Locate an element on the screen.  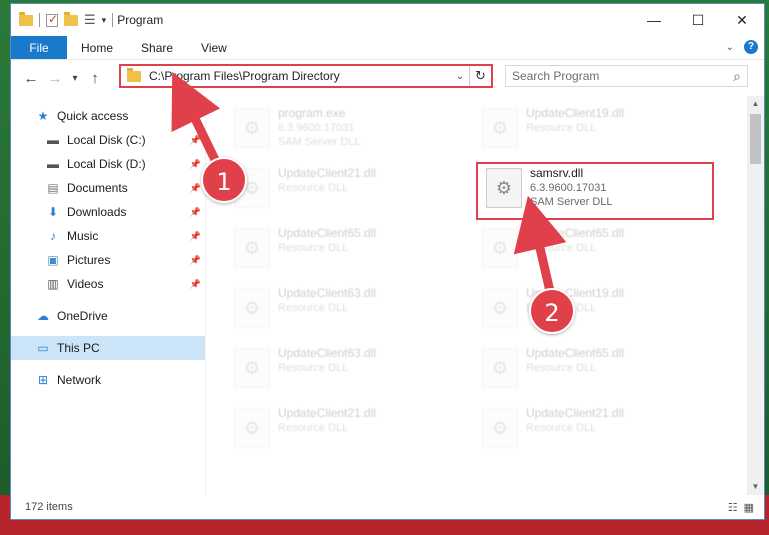
new-folder-icon is located at coordinates (71, 18).